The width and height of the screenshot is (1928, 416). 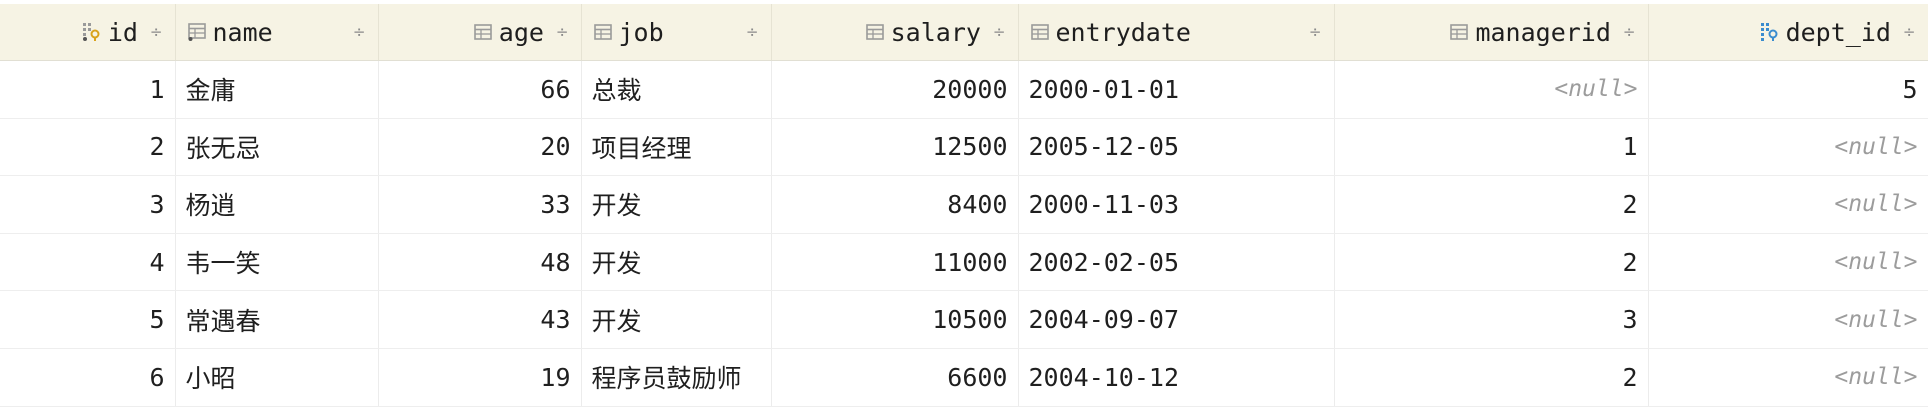 I want to click on cell-salary: 11000, so click(x=895, y=262).